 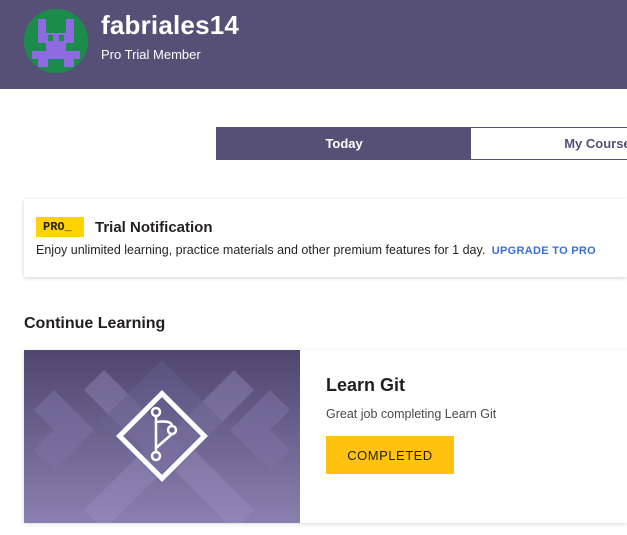 I want to click on completed-button: COMPLETED, so click(x=390, y=455).